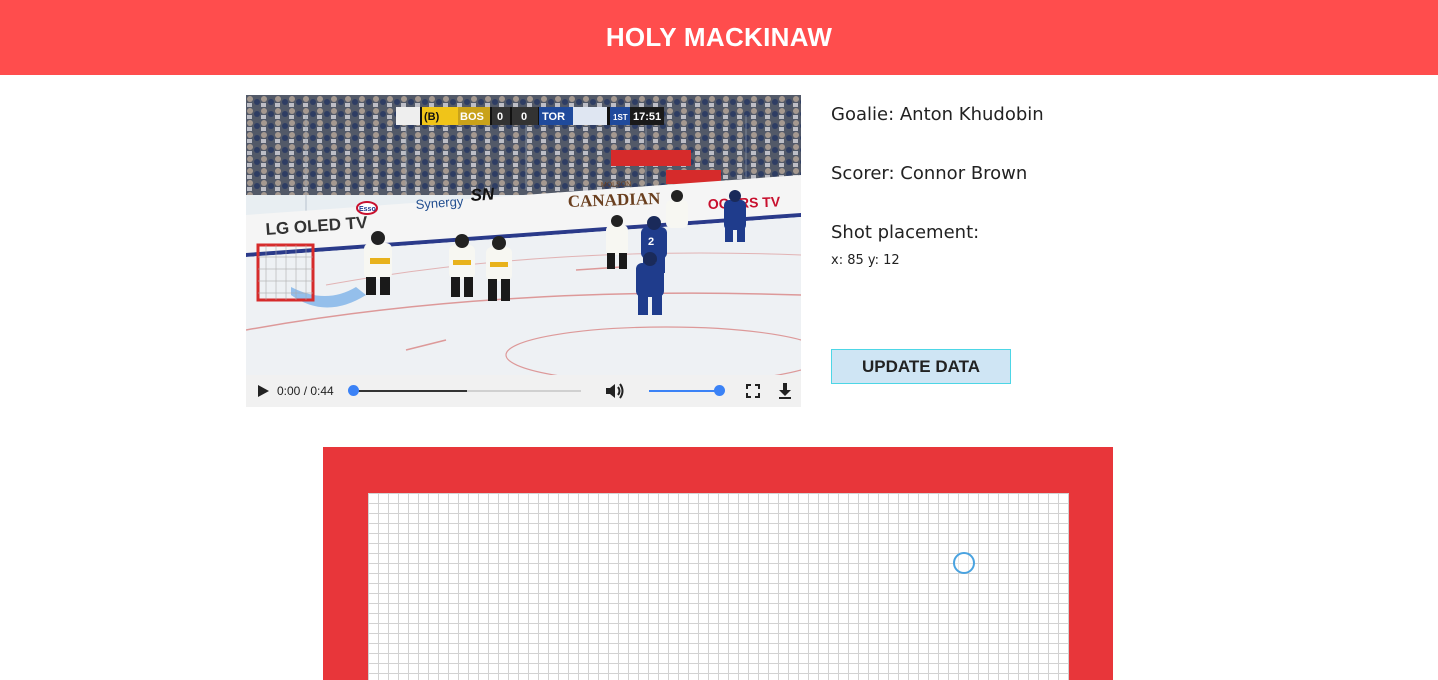 The image size is (1438, 680). I want to click on seek-thumb, so click(353, 390).